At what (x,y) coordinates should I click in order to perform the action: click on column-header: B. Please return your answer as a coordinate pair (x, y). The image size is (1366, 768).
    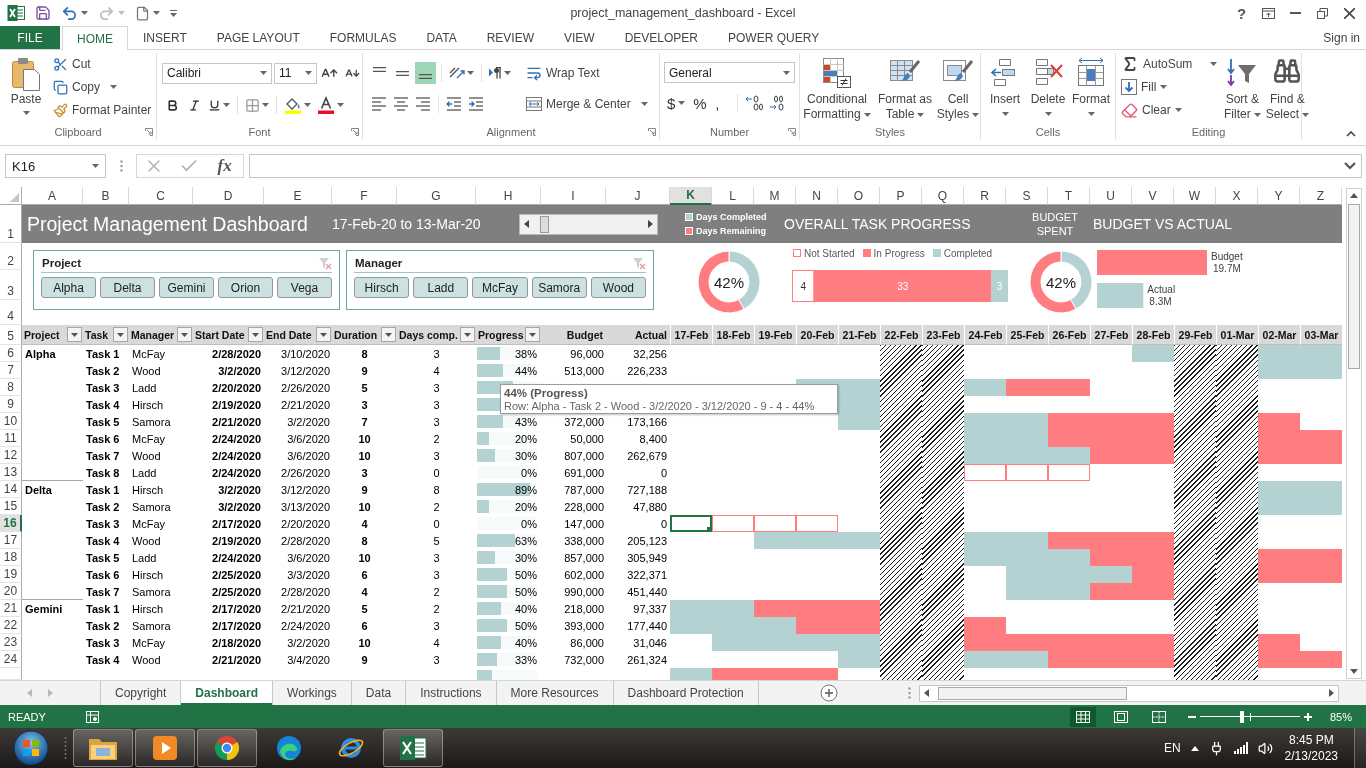
    Looking at the image, I should click on (106, 196).